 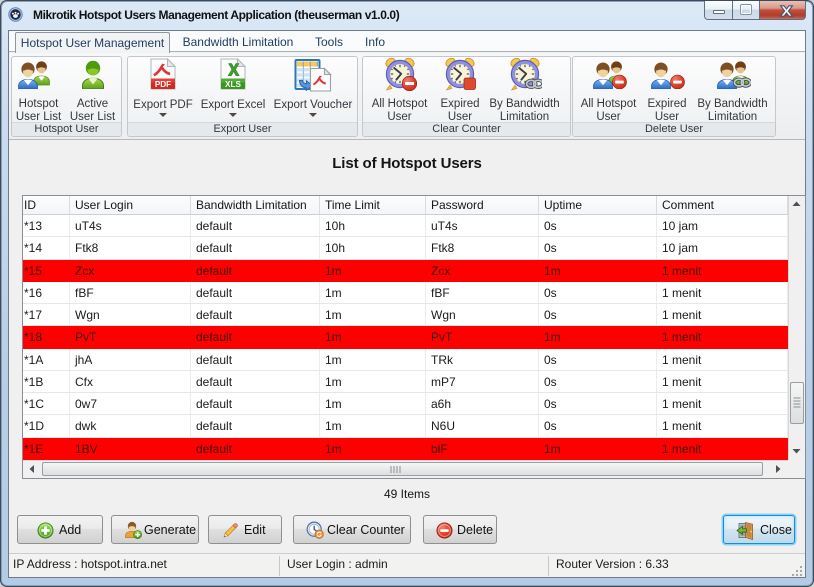 I want to click on svg-text: XLS, so click(x=233, y=84).